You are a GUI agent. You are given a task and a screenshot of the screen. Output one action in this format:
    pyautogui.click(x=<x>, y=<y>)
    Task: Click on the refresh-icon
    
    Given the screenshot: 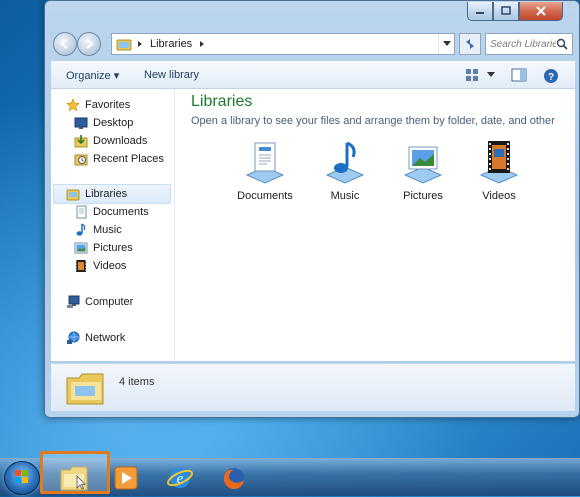 What is the action you would take?
    pyautogui.click(x=470, y=44)
    